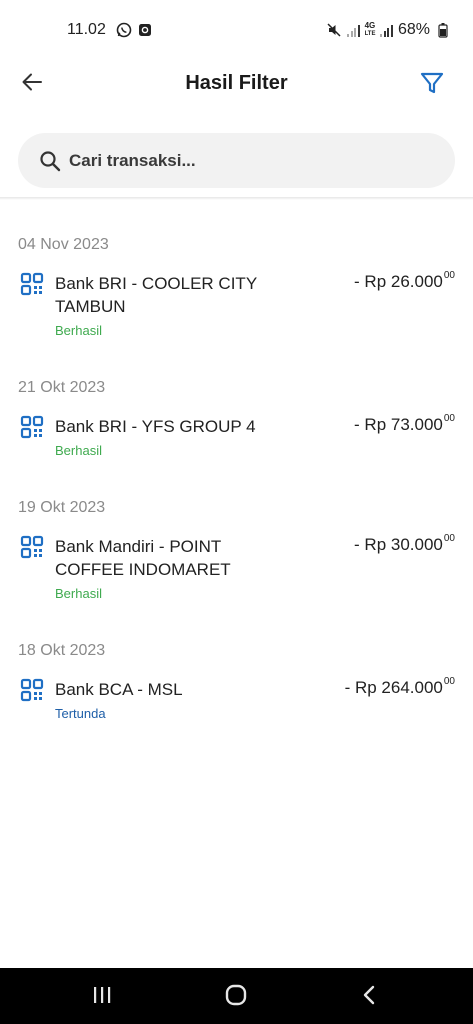  What do you see at coordinates (145, 30) in the screenshot?
I see `app-notification-icon` at bounding box center [145, 30].